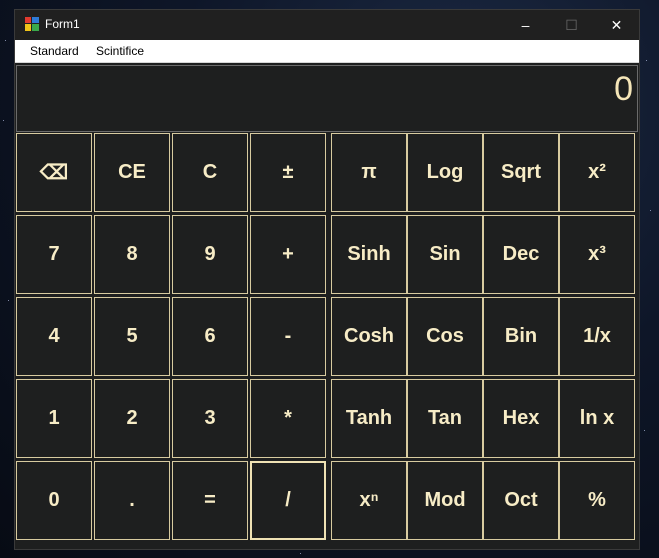 The image size is (659, 558). What do you see at coordinates (288, 336) in the screenshot?
I see `subtract-button: -` at bounding box center [288, 336].